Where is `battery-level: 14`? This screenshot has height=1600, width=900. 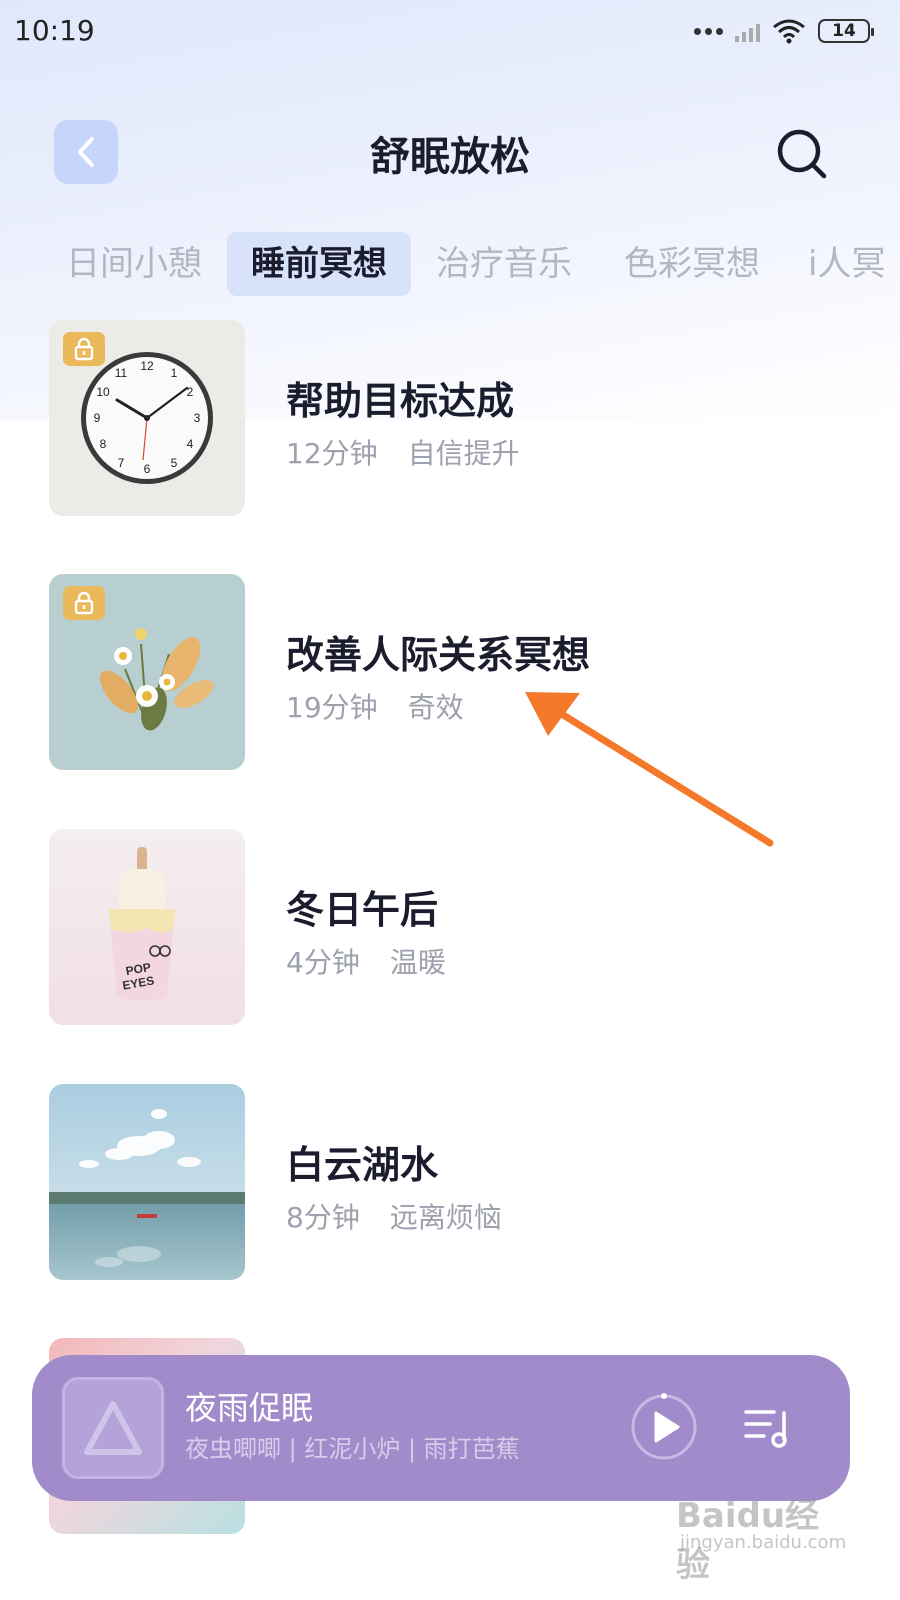
battery-level: 14 is located at coordinates (844, 31).